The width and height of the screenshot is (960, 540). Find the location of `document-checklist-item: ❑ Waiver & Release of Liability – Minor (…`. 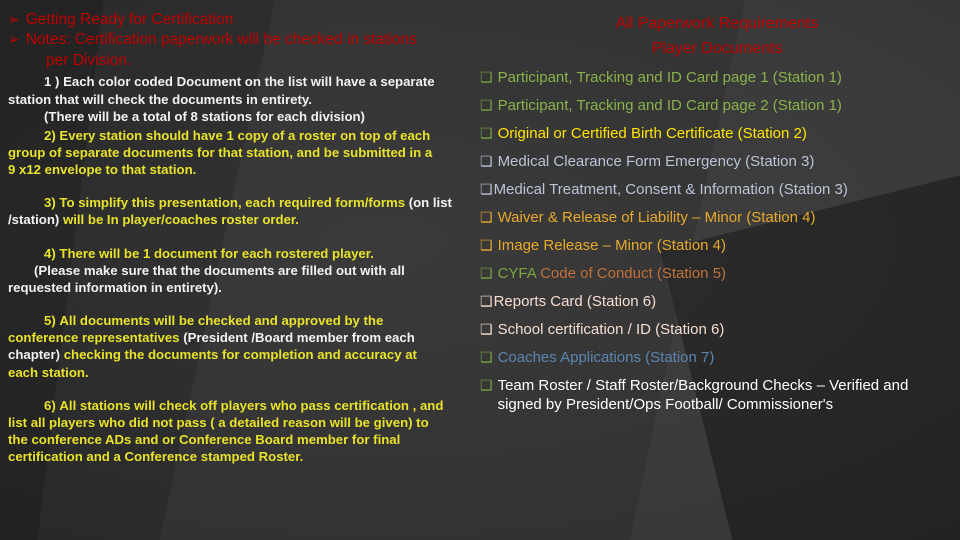

document-checklist-item: ❑ Waiver & Release of Liability – Minor (… is located at coordinates (717, 218).